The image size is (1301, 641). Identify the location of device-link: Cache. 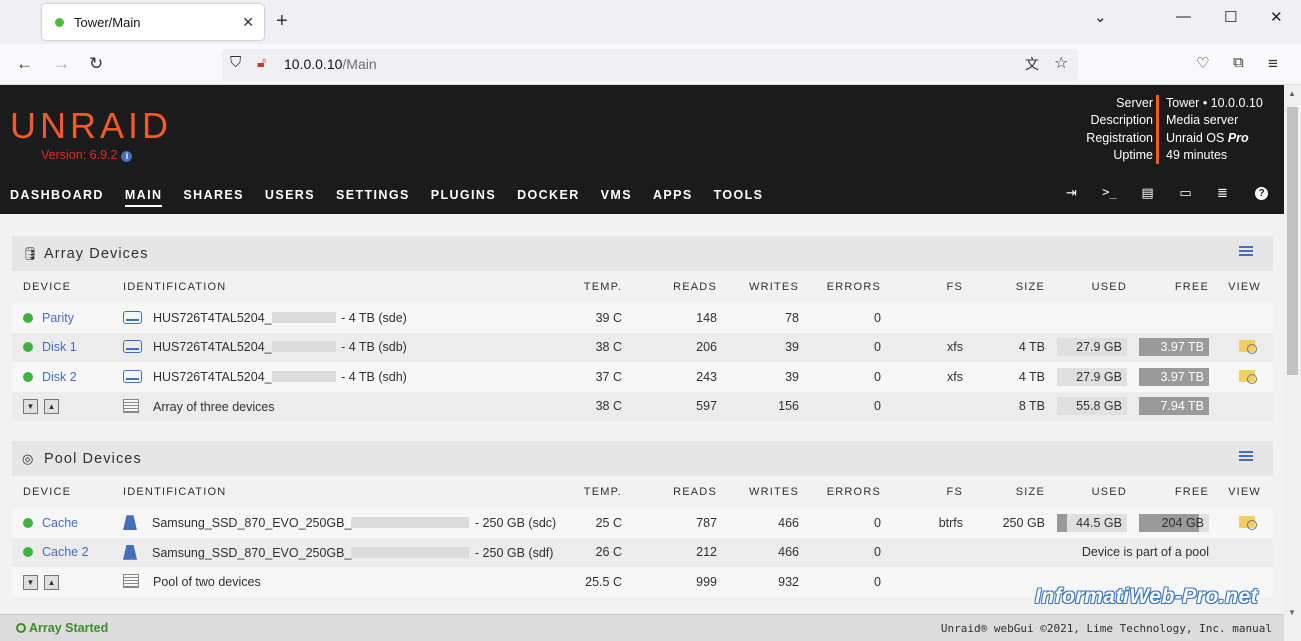
(60, 523).